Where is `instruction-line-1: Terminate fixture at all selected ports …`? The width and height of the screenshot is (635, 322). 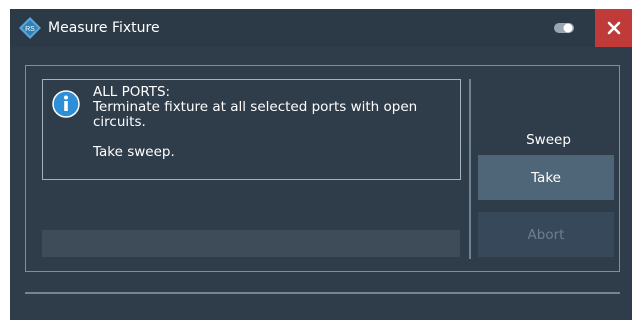 instruction-line-1: Terminate fixture at all selected ports … is located at coordinates (255, 107).